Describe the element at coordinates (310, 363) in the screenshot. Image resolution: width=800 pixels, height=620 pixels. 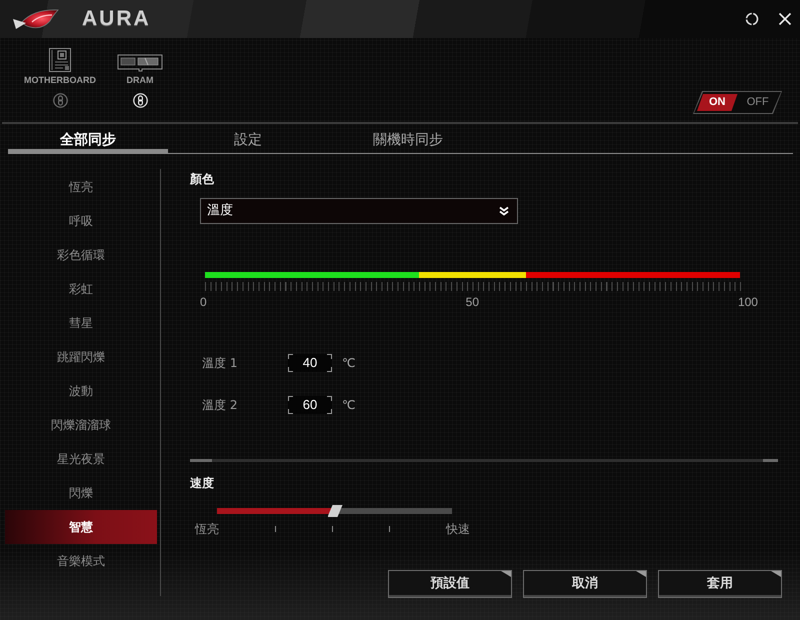
I see `temperature-field: 40` at that location.